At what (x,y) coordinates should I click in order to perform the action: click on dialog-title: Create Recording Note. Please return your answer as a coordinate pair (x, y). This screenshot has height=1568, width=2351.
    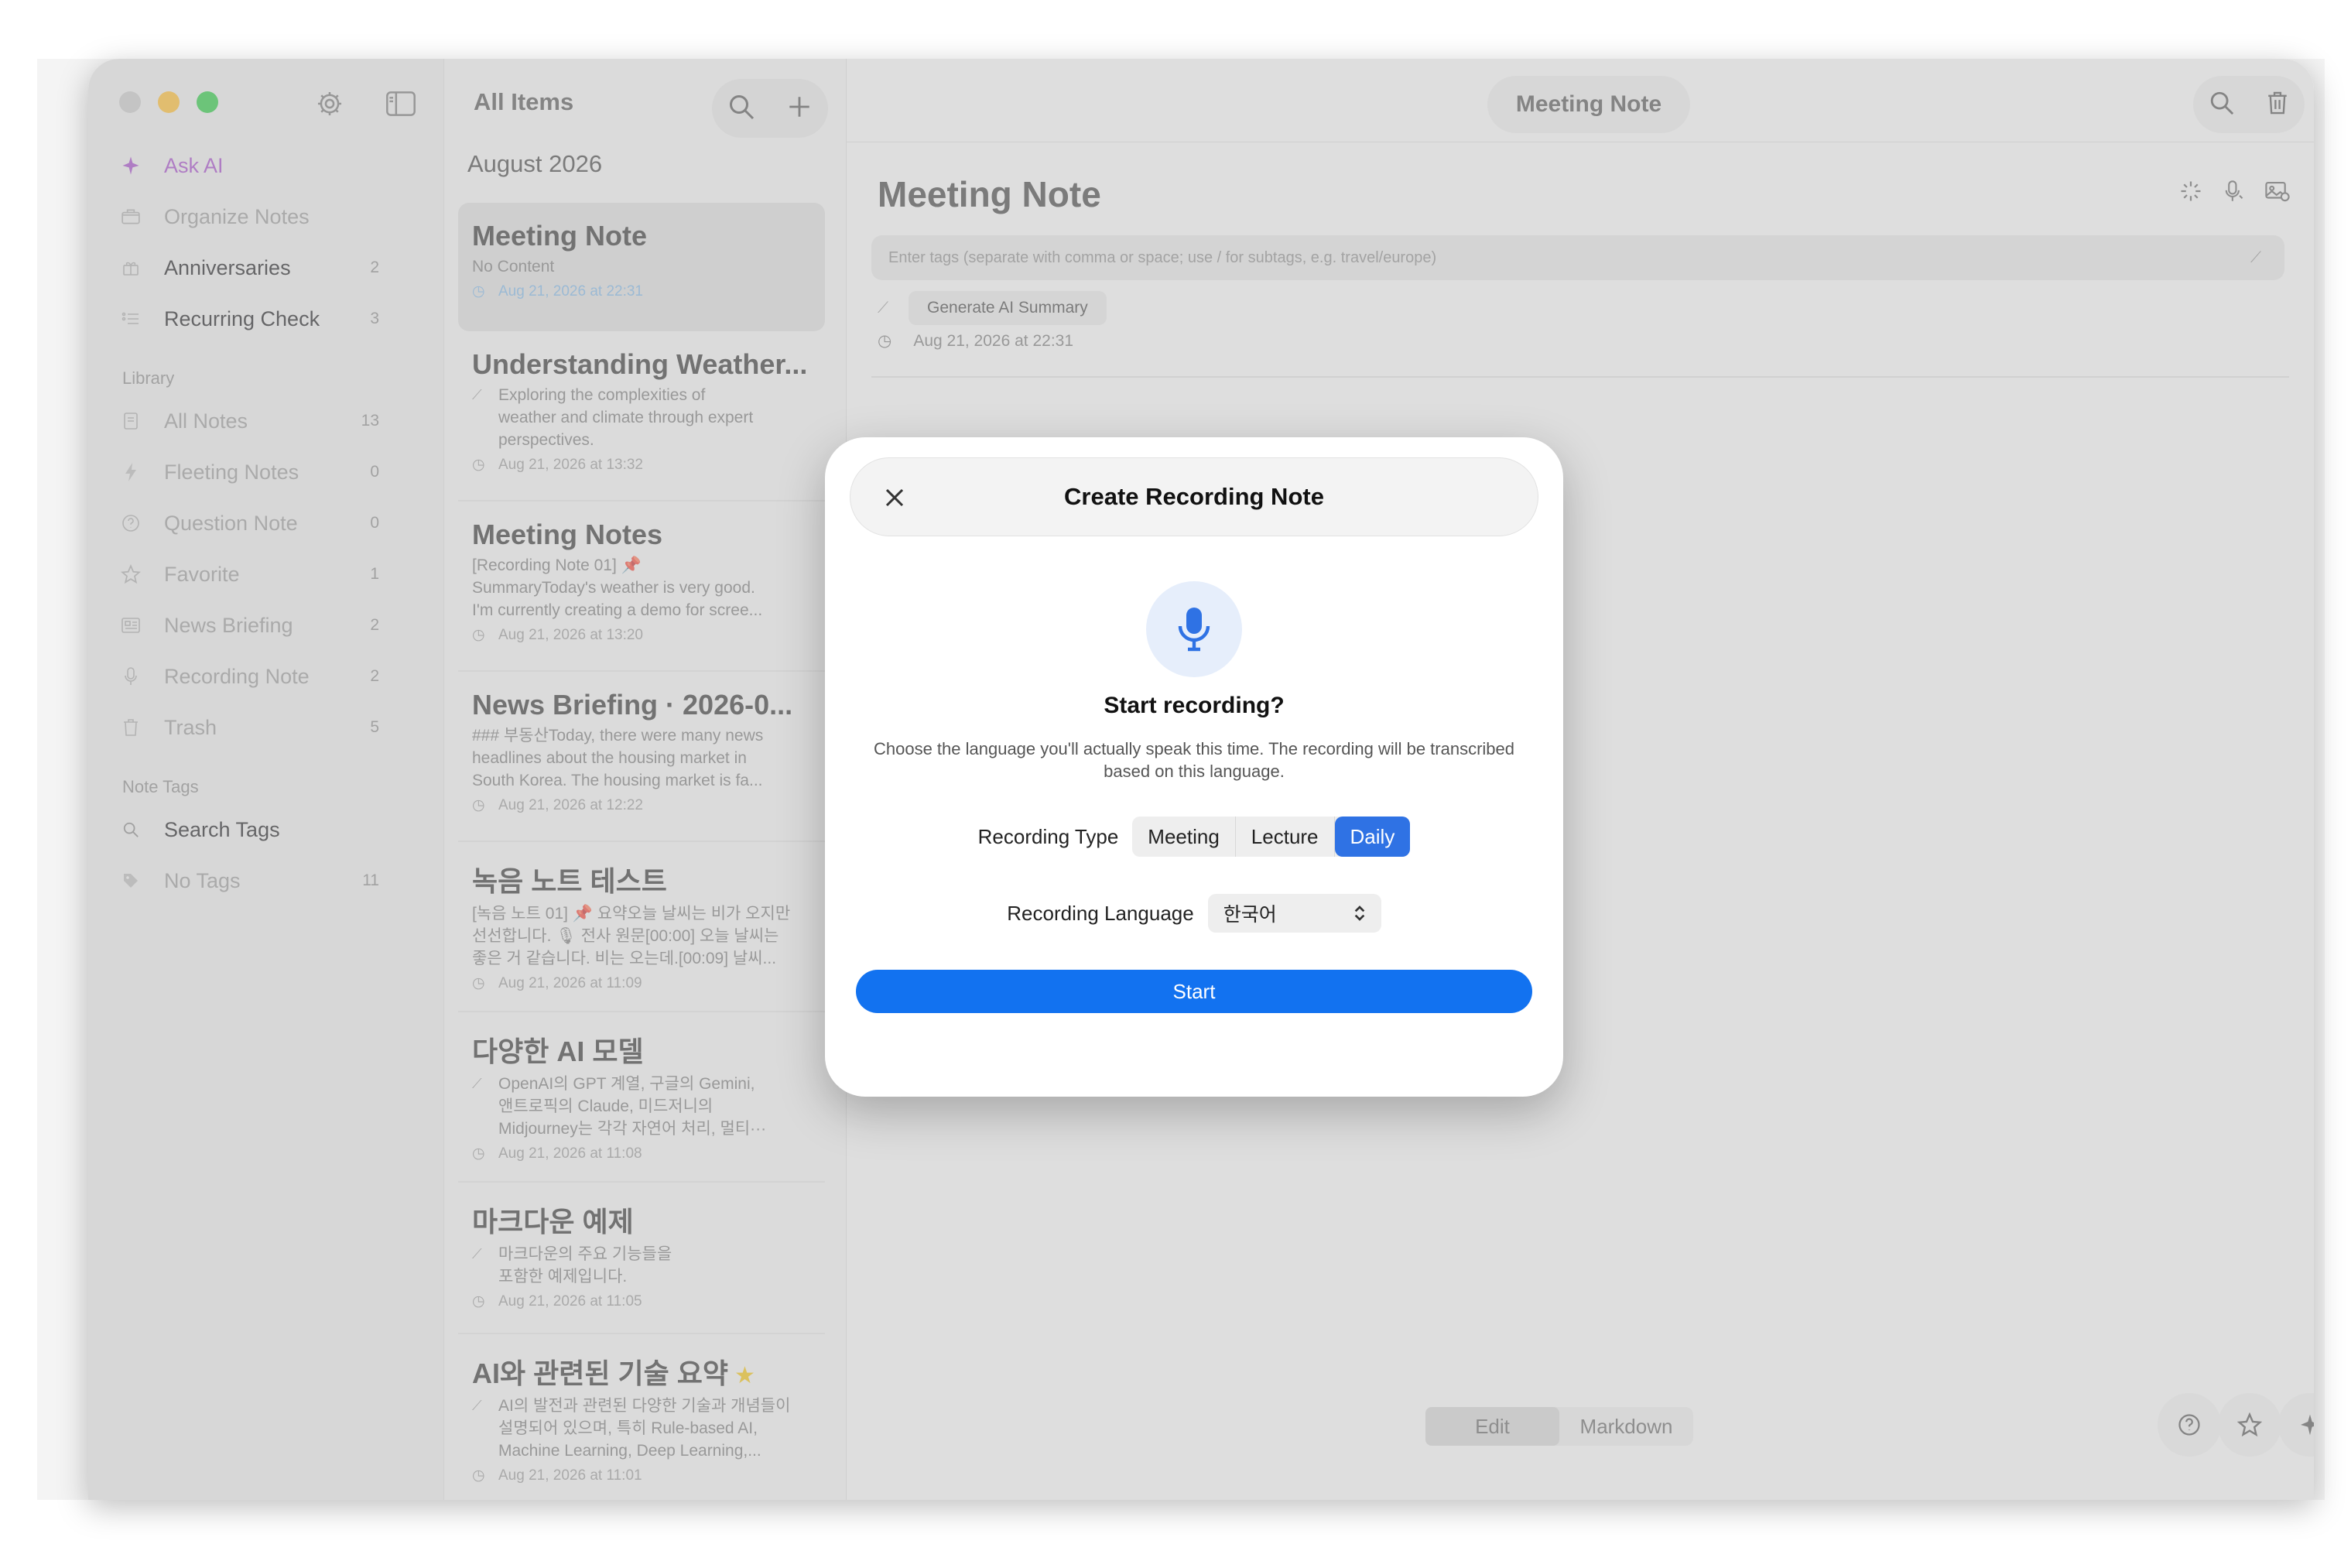
    Looking at the image, I should click on (1194, 496).